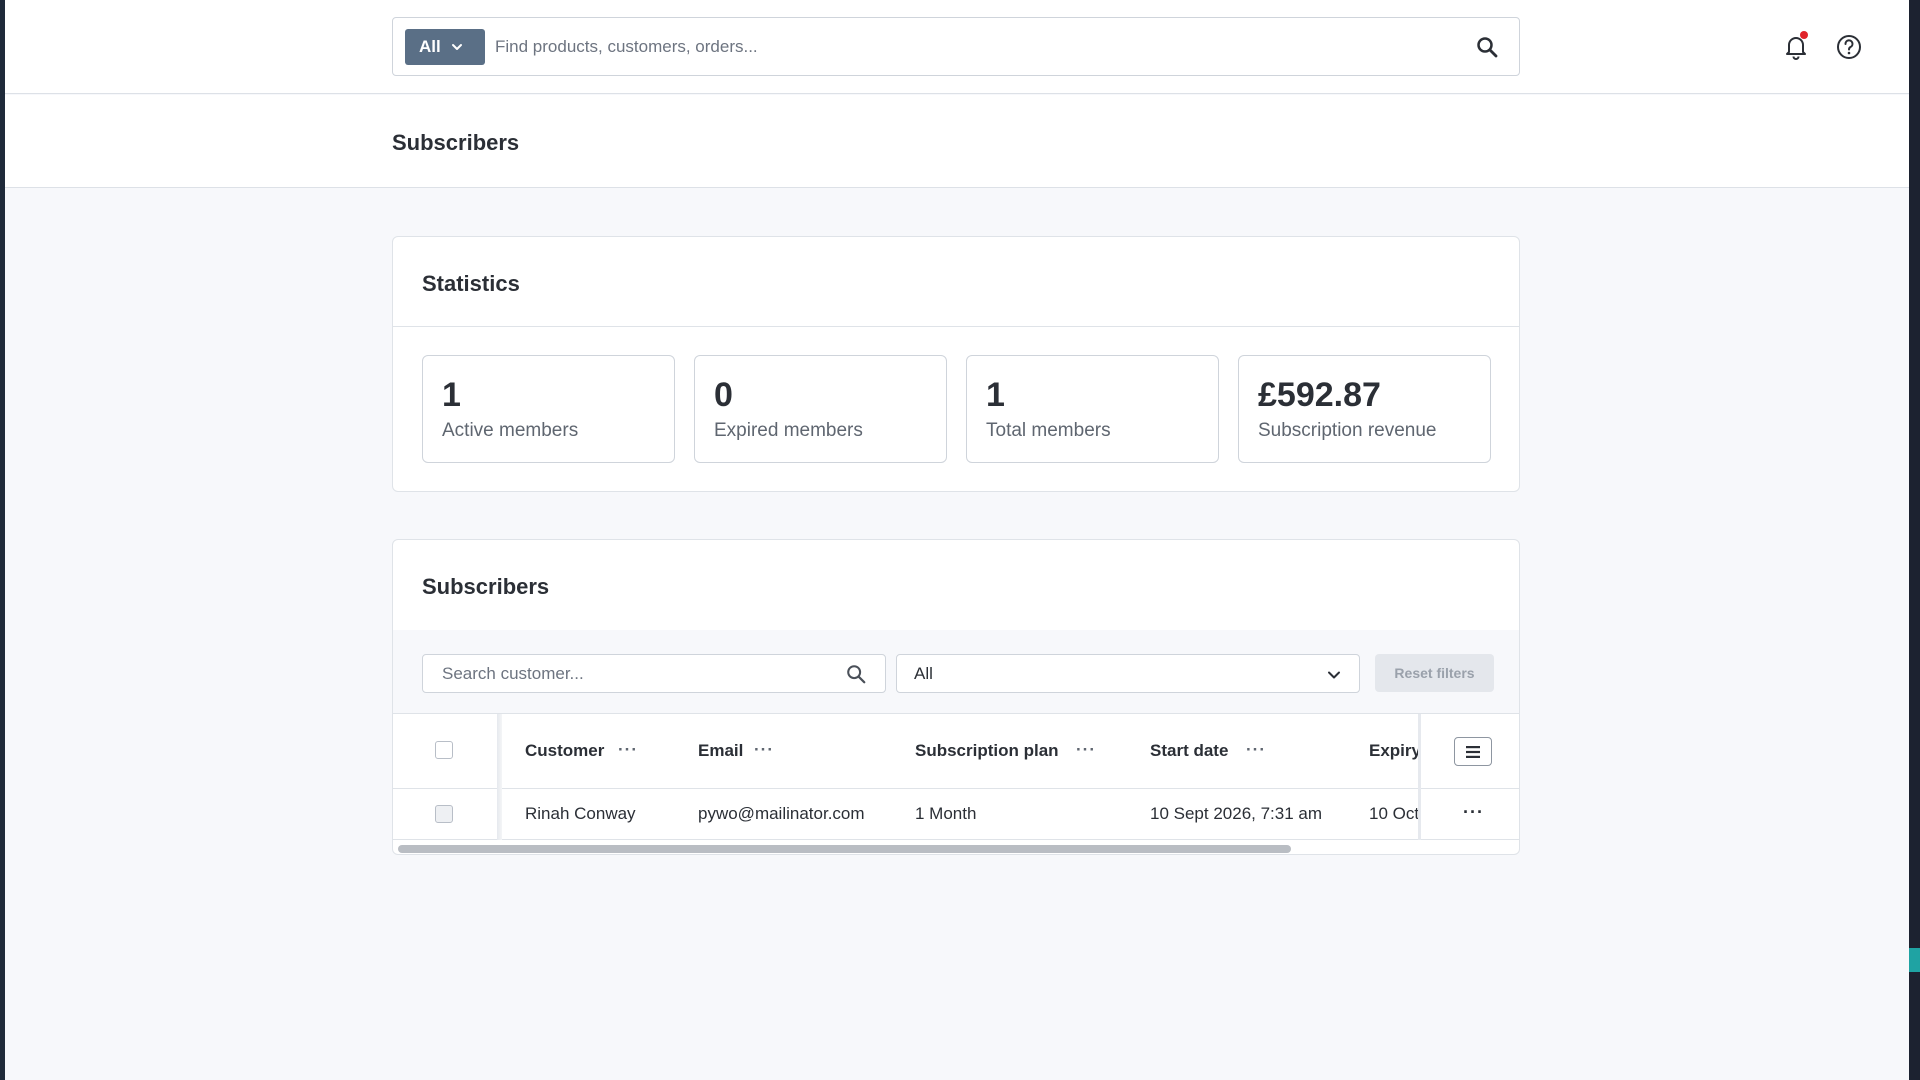 This screenshot has height=1080, width=1920. Describe the element at coordinates (445, 47) in the screenshot. I see `search-scope-dropdown: All` at that location.